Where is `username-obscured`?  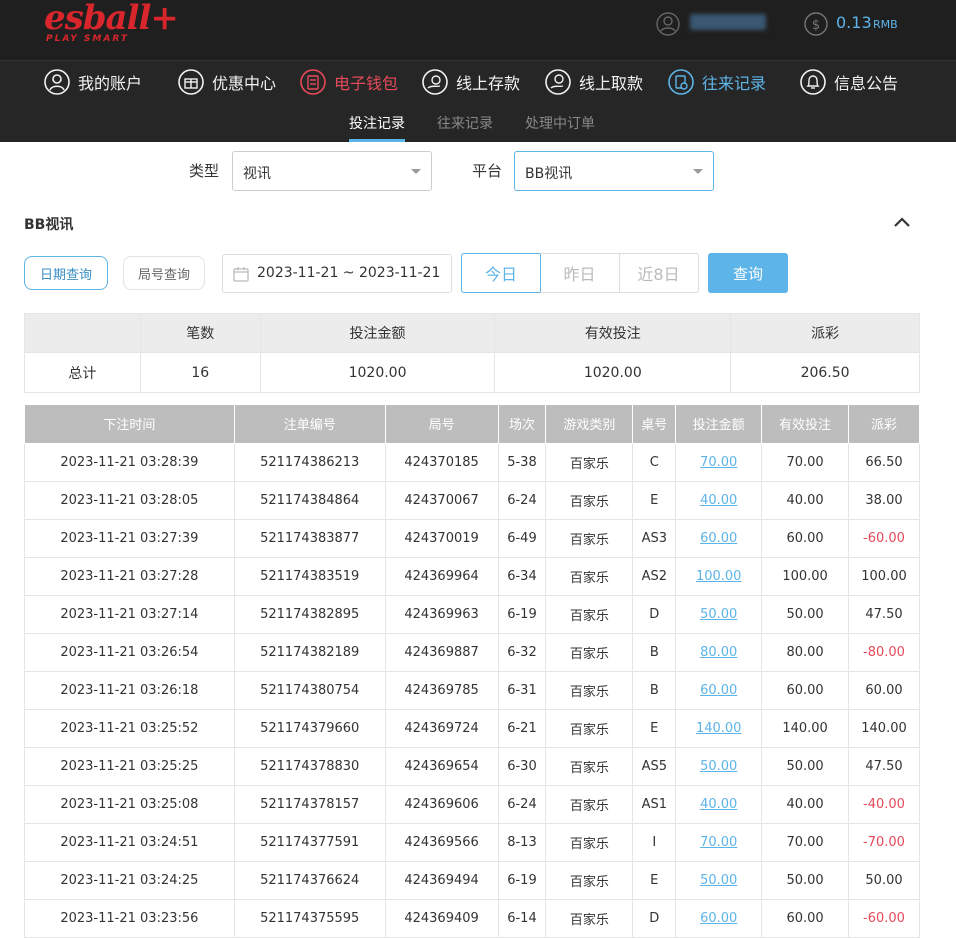
username-obscured is located at coordinates (728, 22).